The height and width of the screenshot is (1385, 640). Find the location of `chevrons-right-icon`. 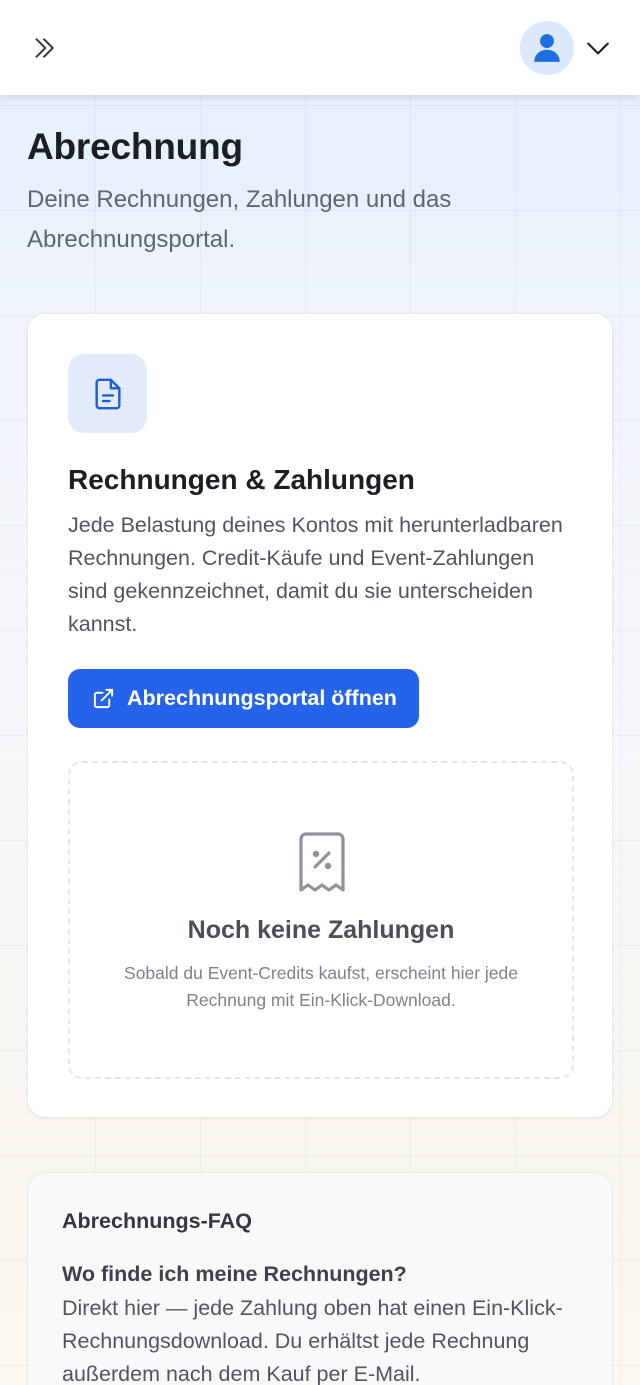

chevrons-right-icon is located at coordinates (44, 48).